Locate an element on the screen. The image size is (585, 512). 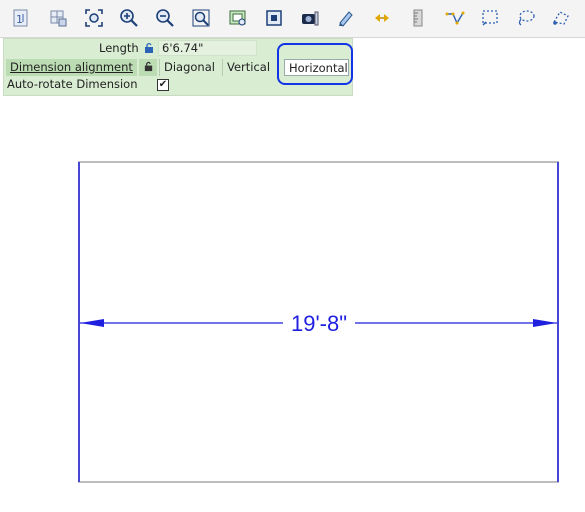
arrowhead-left is located at coordinates (92, 323).